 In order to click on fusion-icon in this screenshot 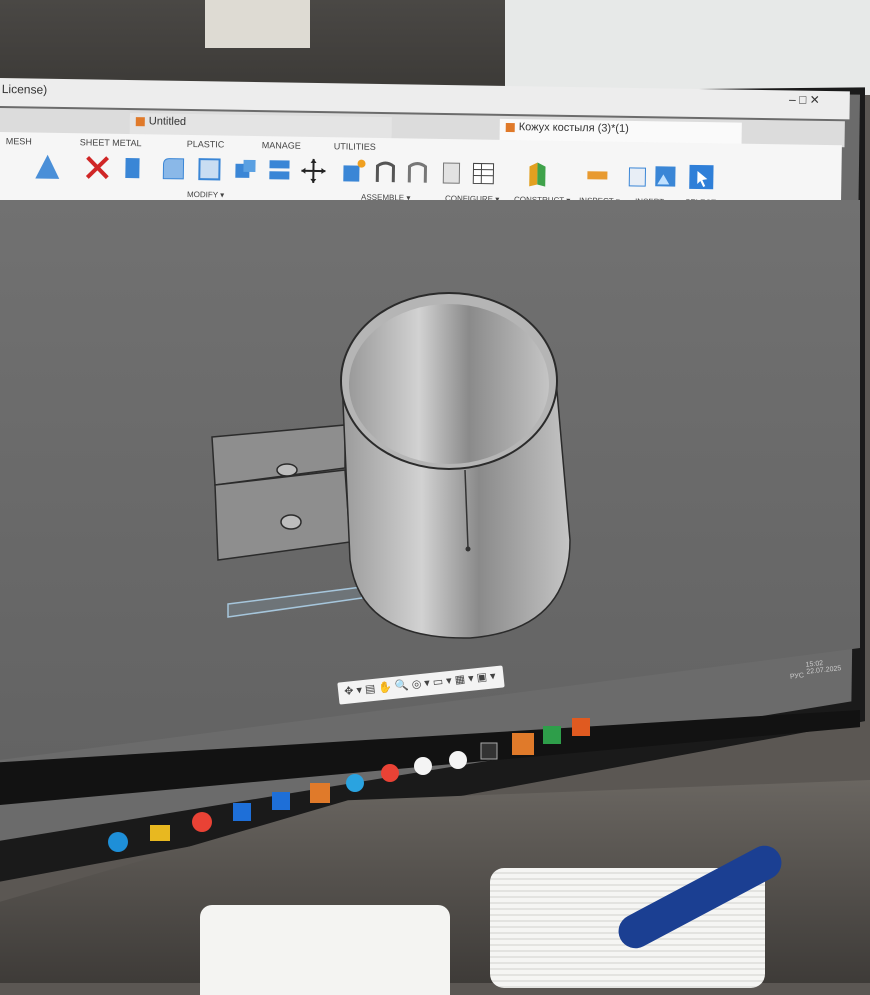, I will do `click(581, 727)`.